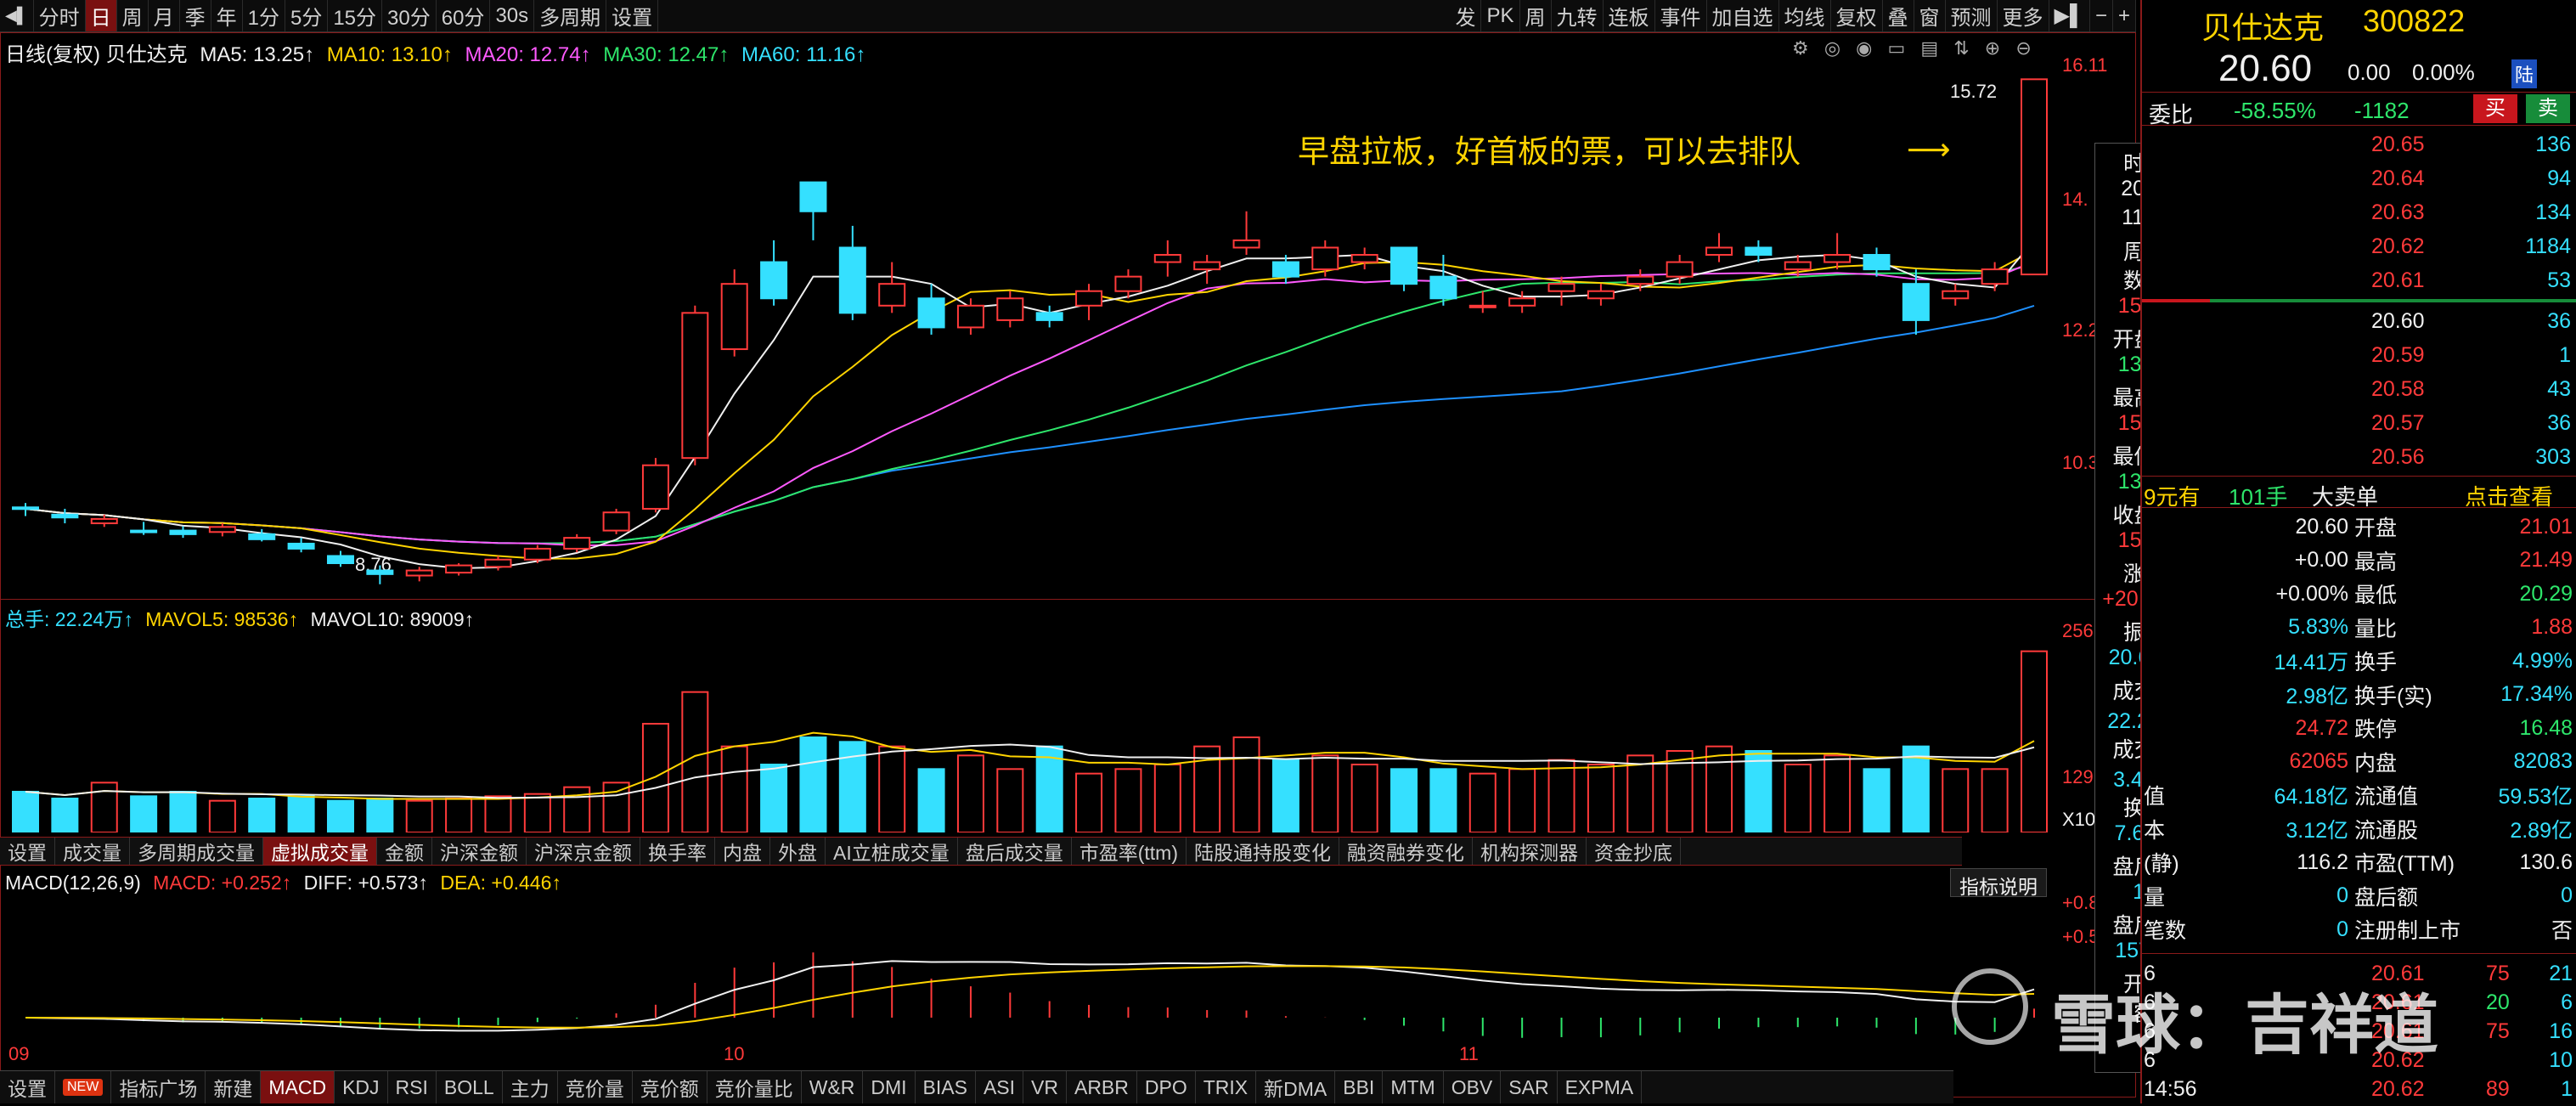 The image size is (2576, 1106). What do you see at coordinates (17, 16) in the screenshot?
I see `toolbar-prev-icon: ◀▌` at bounding box center [17, 16].